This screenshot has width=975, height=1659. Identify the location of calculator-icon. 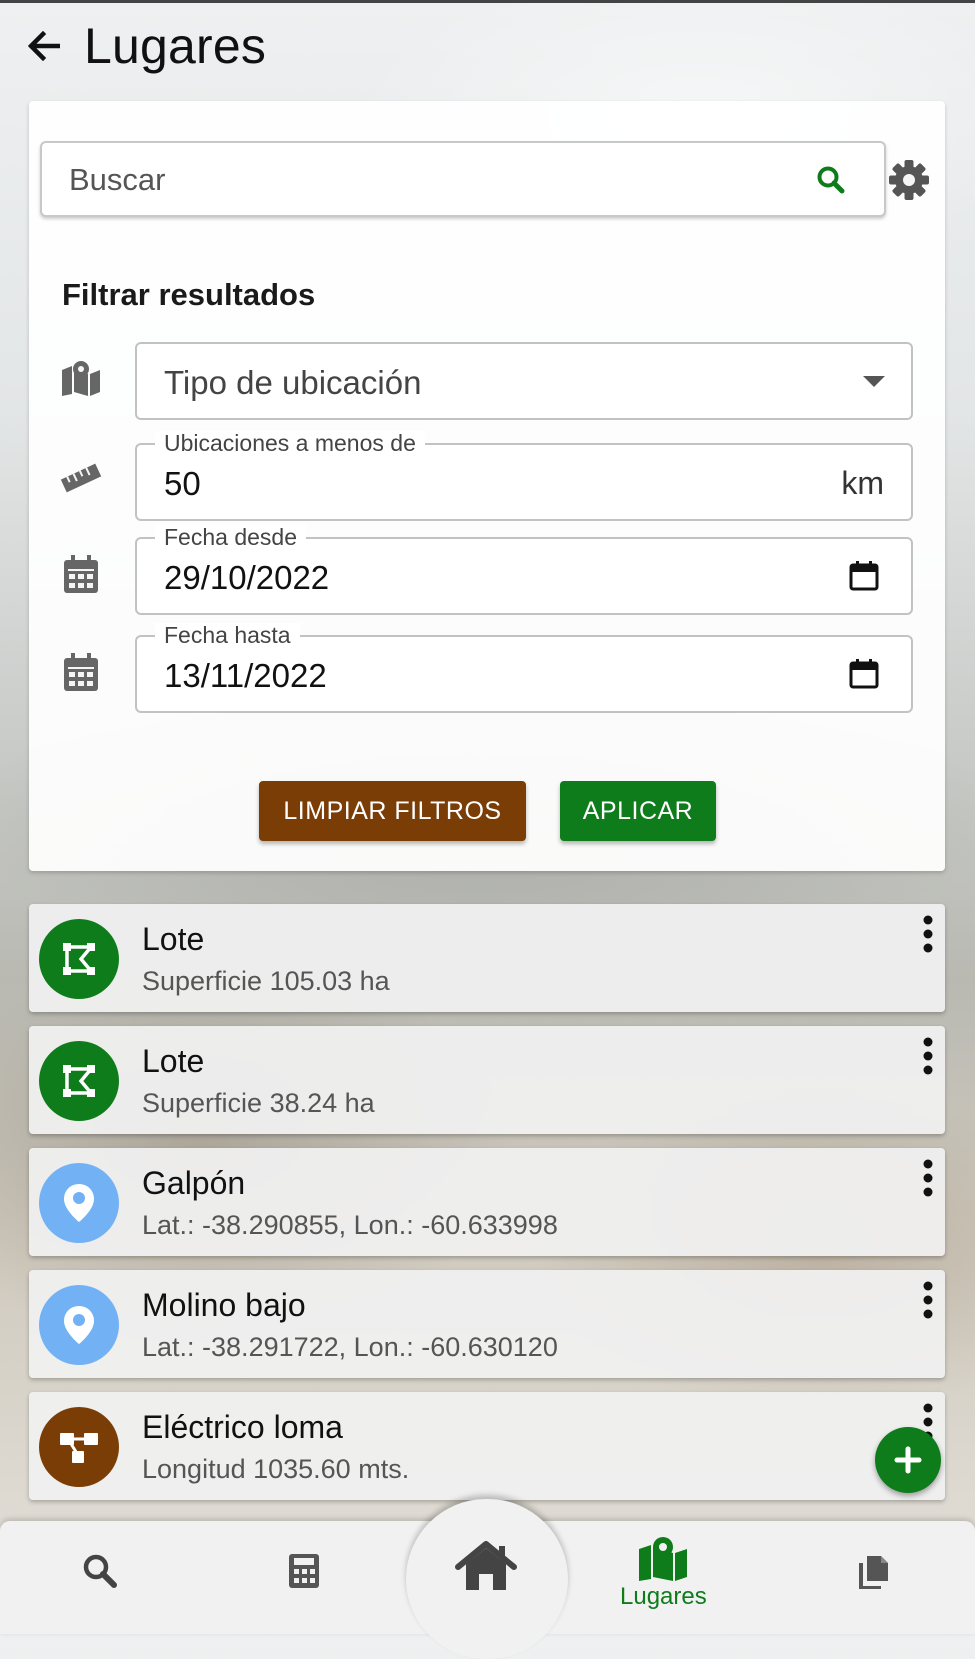
(304, 1571).